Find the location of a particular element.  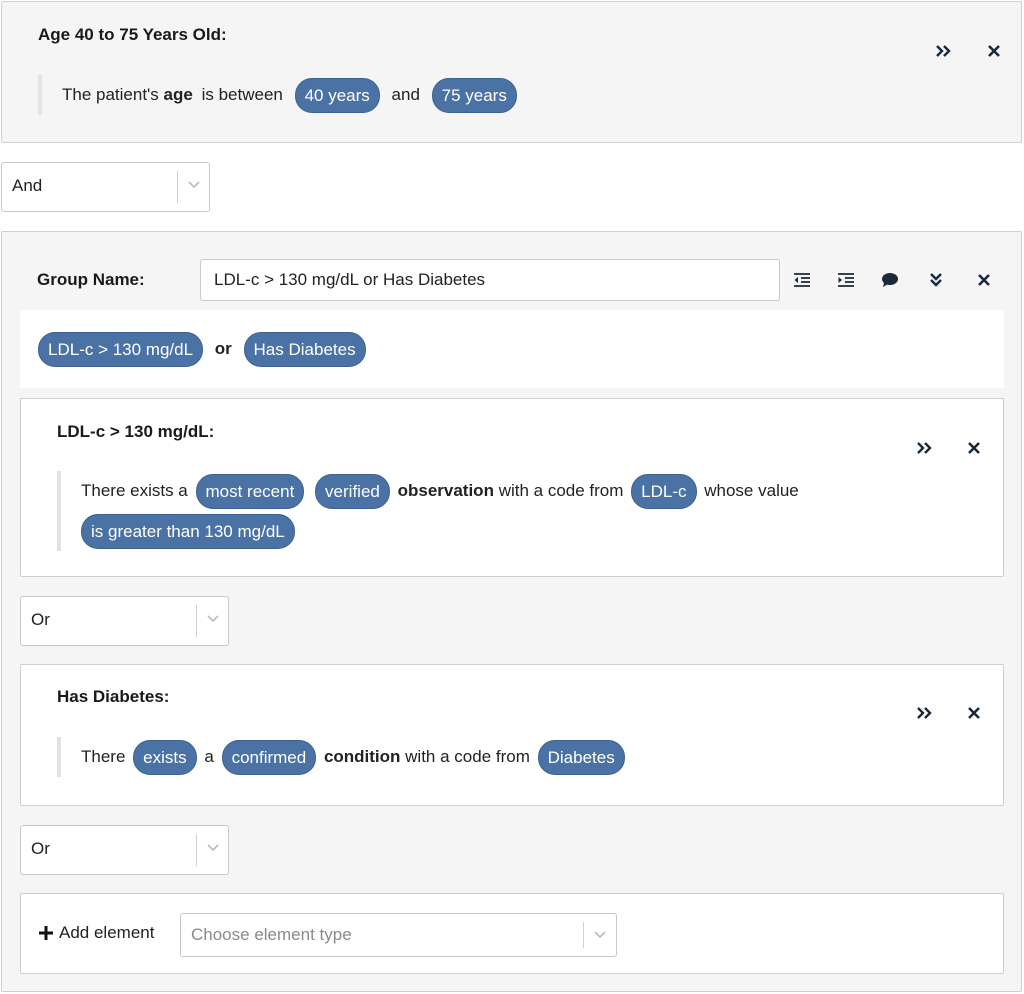

element-type-placeholder: Choose element type is located at coordinates (271, 934).